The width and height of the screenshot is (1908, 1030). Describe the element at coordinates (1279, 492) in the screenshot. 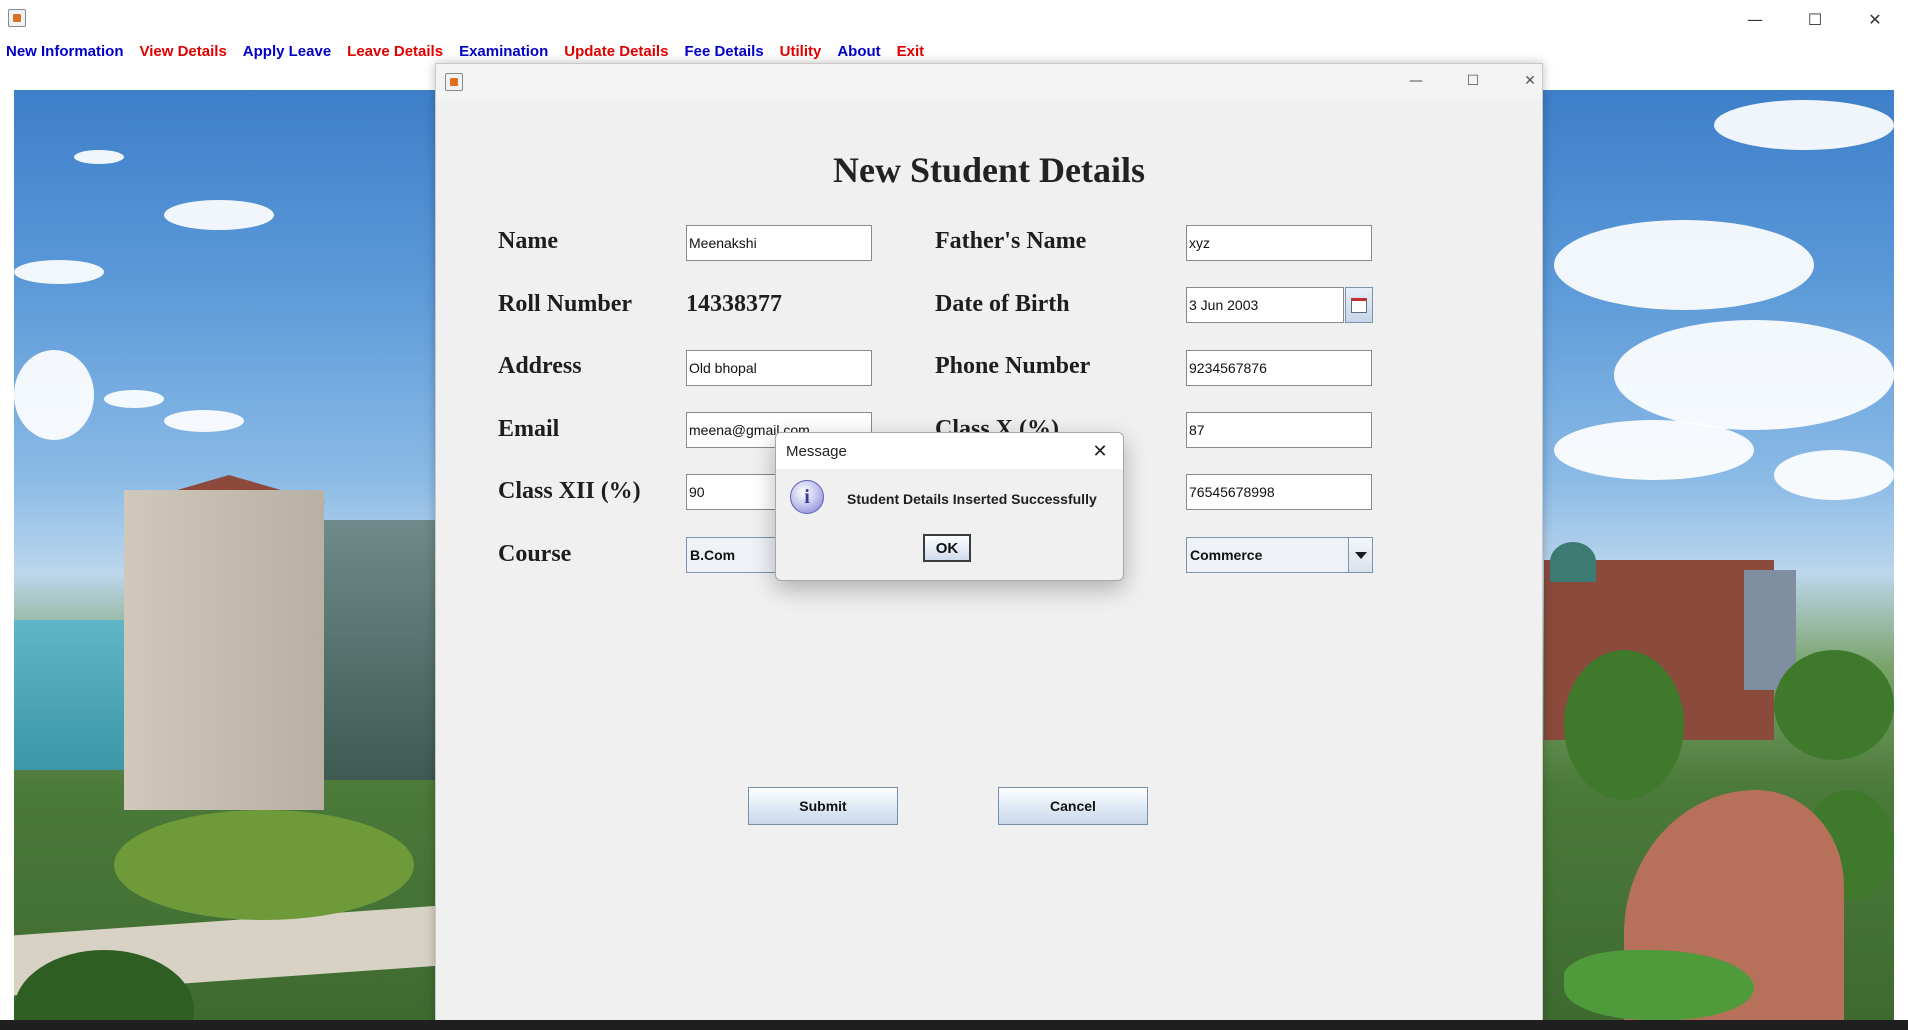

I see `aadhar-field: 76545678998` at that location.